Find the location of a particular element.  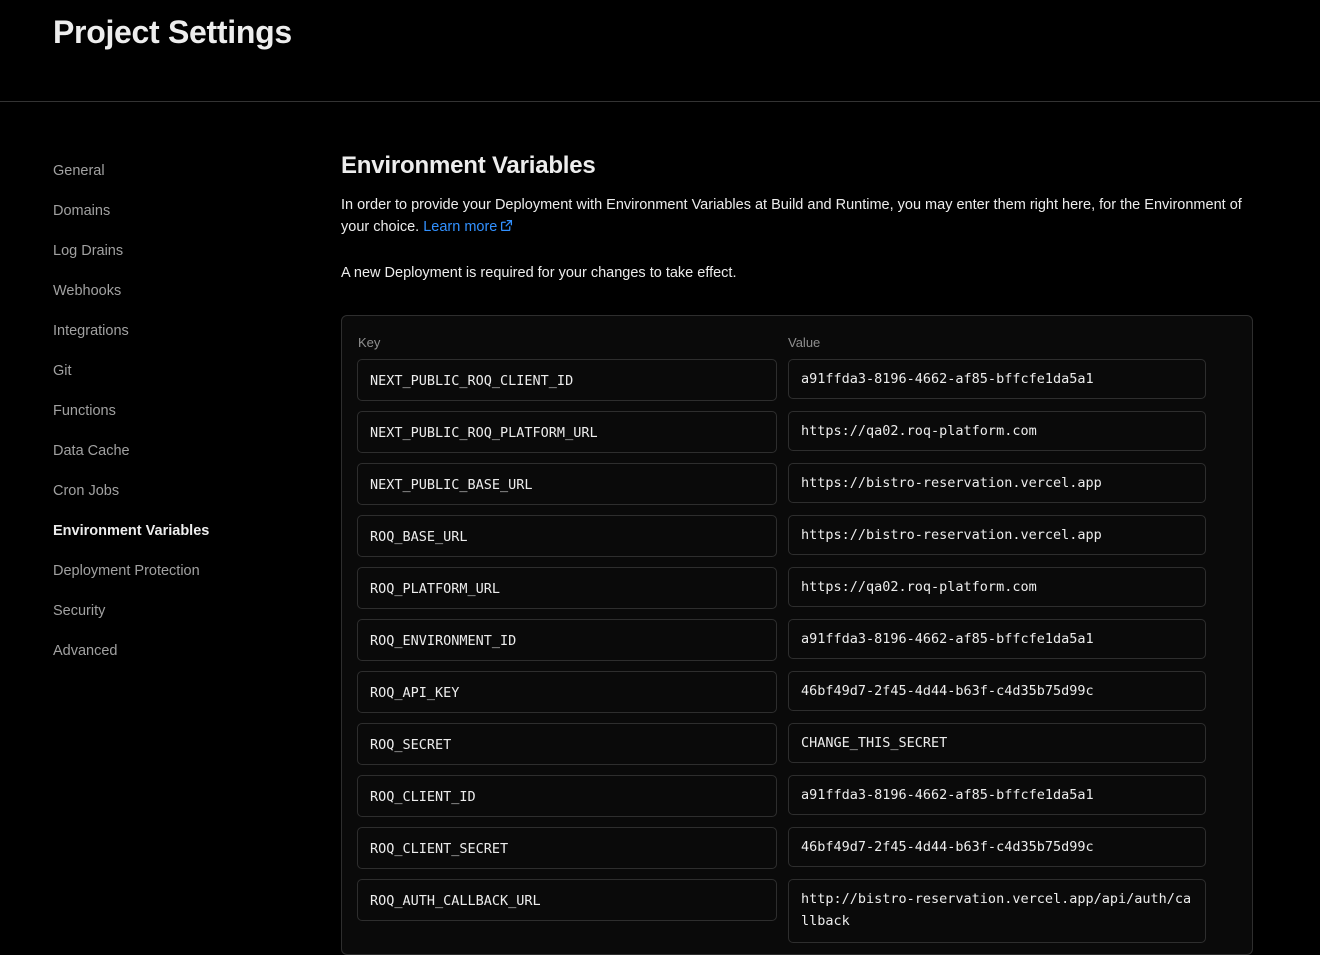

sidebar-item-domains: Domains is located at coordinates (173, 220).